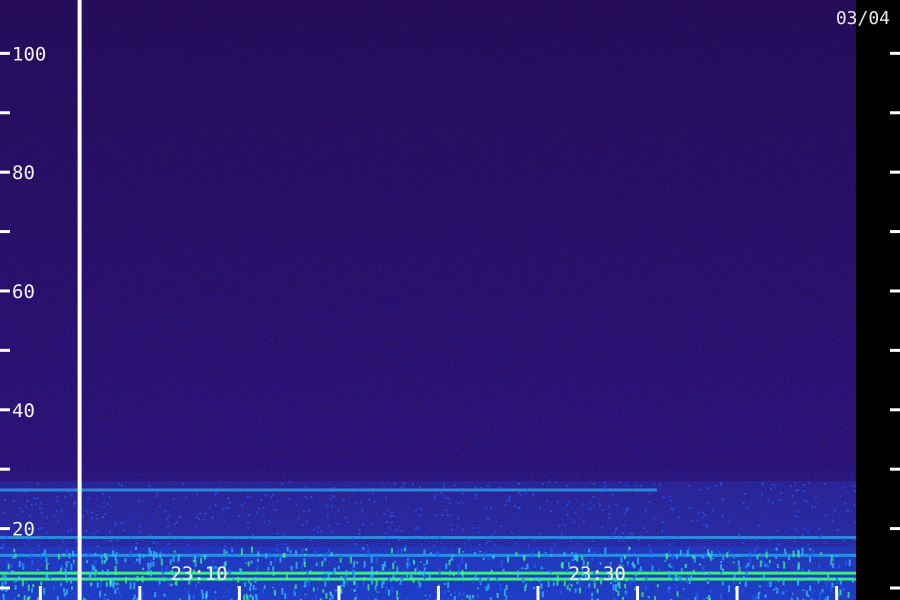 The width and height of the screenshot is (900, 600). I want to click on y-tick-right, so click(895, 529).